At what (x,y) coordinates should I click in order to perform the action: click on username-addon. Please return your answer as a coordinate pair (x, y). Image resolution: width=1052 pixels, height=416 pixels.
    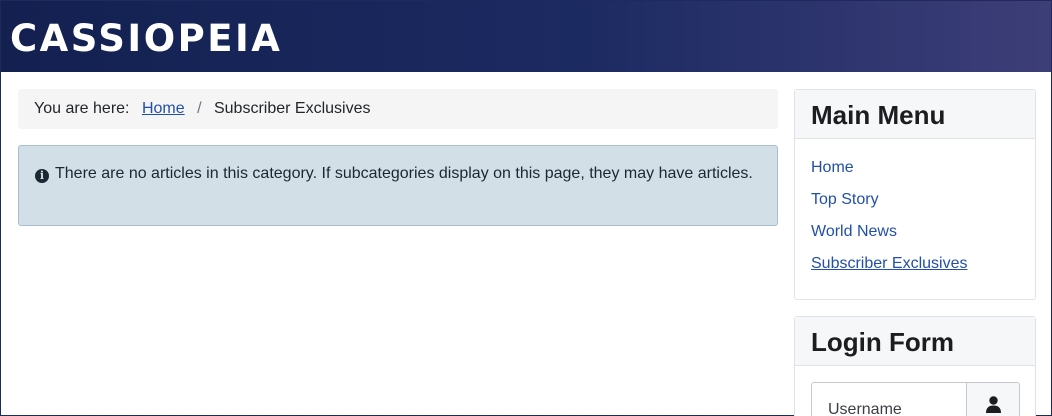
    Looking at the image, I should click on (993, 399).